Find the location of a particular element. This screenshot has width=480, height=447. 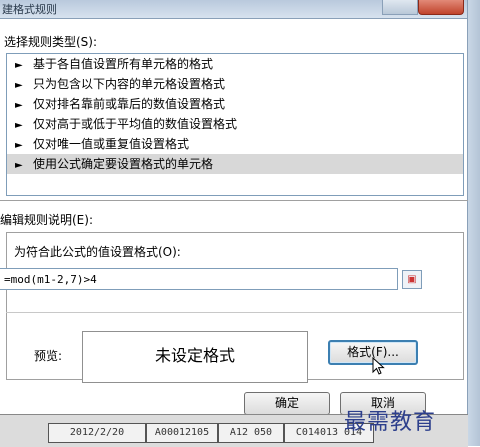

rule-desc-label: 编辑规则说明(E): is located at coordinates (46, 220).